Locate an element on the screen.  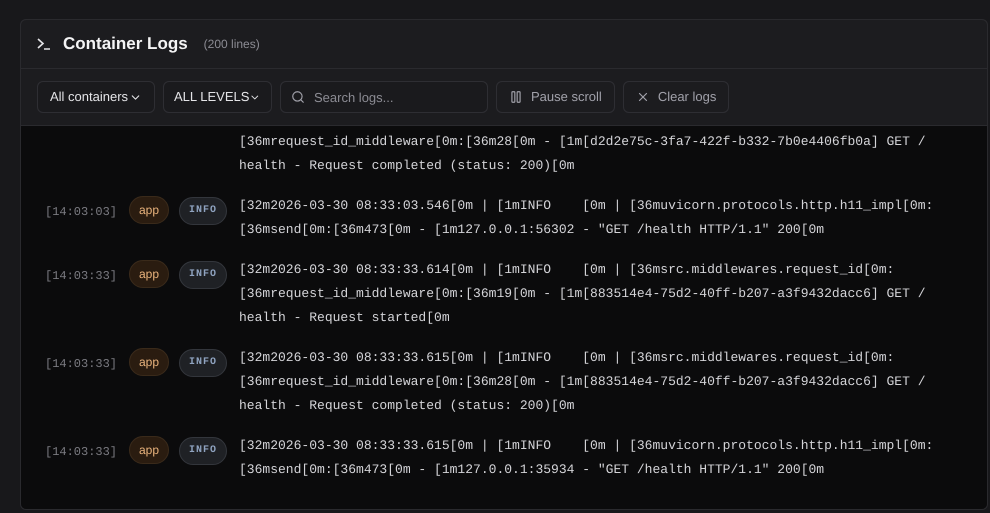
log-message: [32m2026-03-30 08:33:03.546[0m | [1mINFO [0m | [36muvicorn.protocols.http.h11_impl[0m: [36msend[0m:[36m473[0m - [1m127.0.0.1:56302 - "GET /health HTTP/1.1" 200[0m is located at coordinates (586, 218).